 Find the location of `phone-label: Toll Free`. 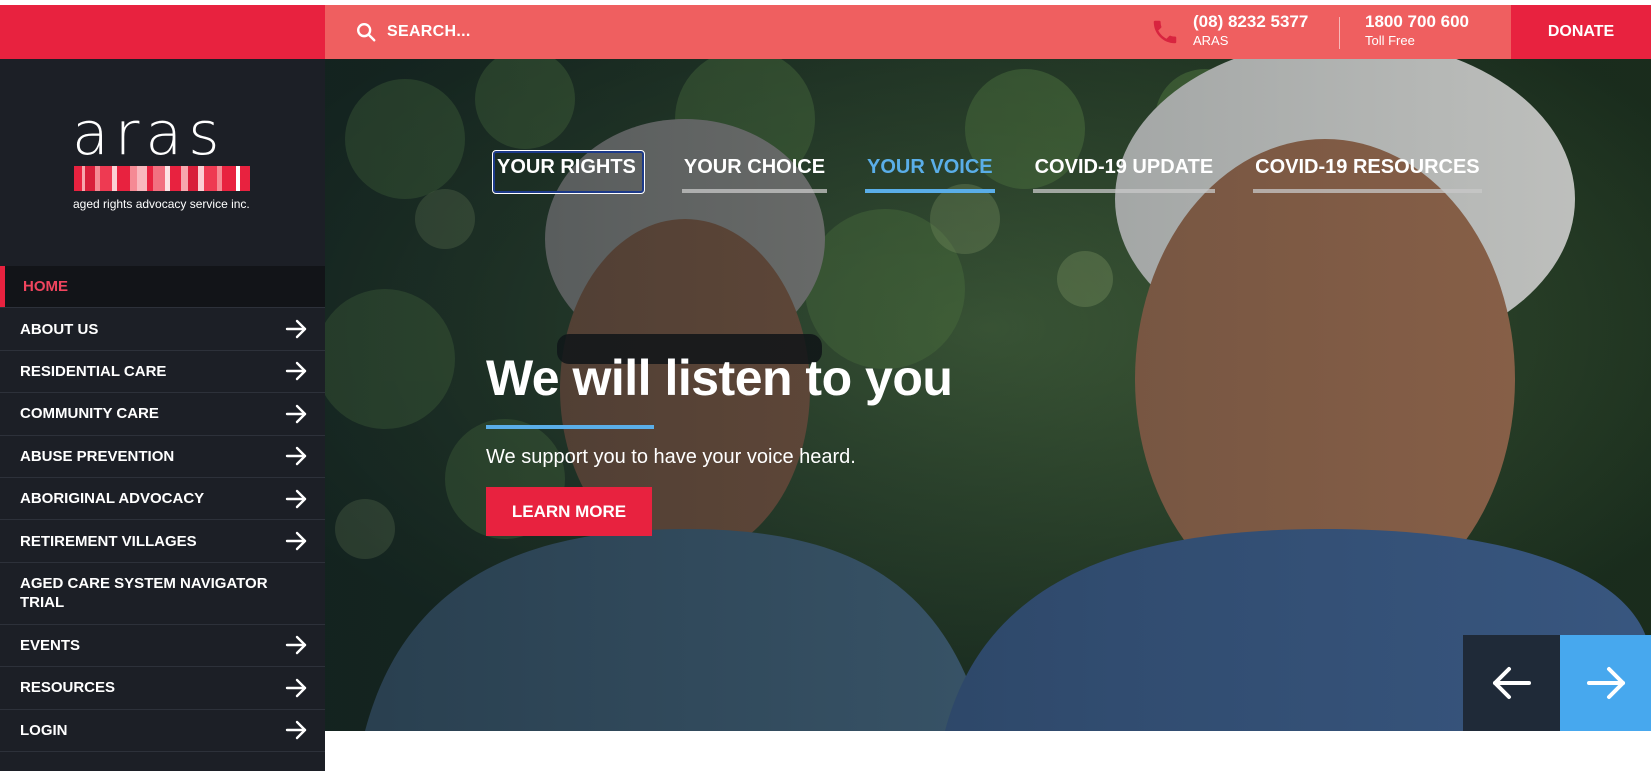

phone-label: Toll Free is located at coordinates (1390, 40).